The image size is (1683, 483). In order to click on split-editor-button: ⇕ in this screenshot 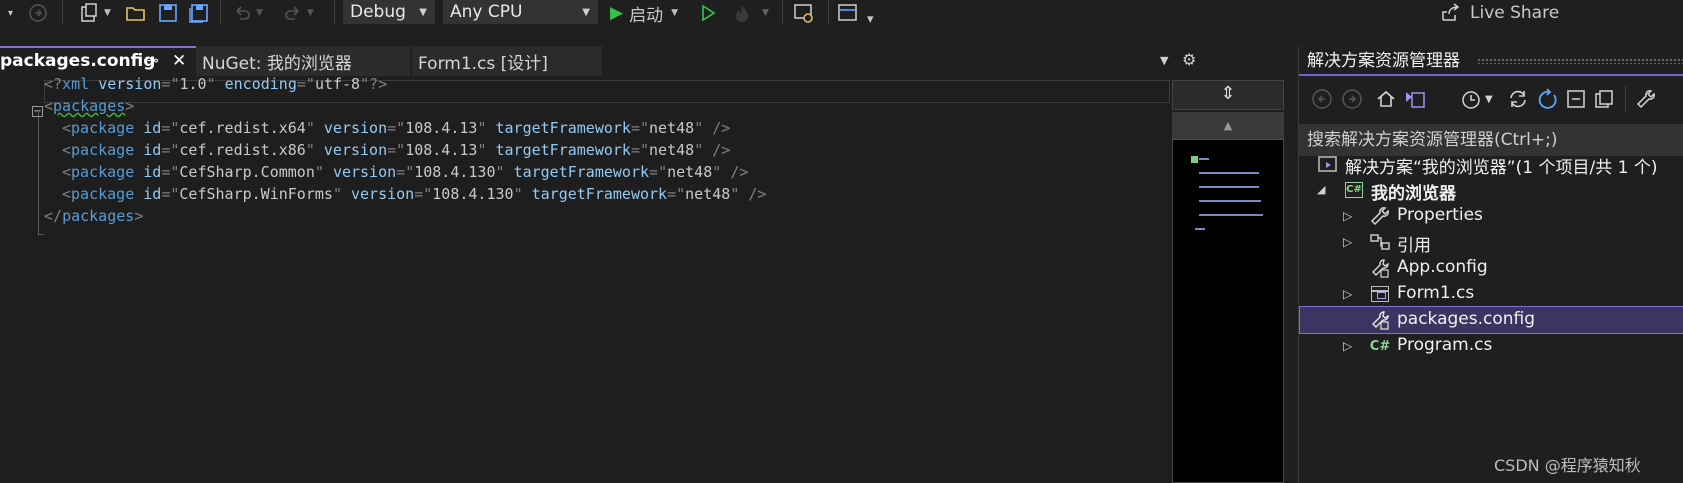, I will do `click(1228, 95)`.